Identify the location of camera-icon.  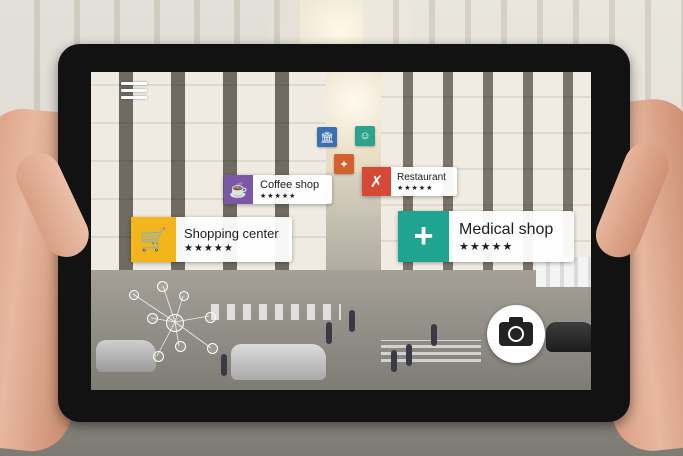
(516, 331).